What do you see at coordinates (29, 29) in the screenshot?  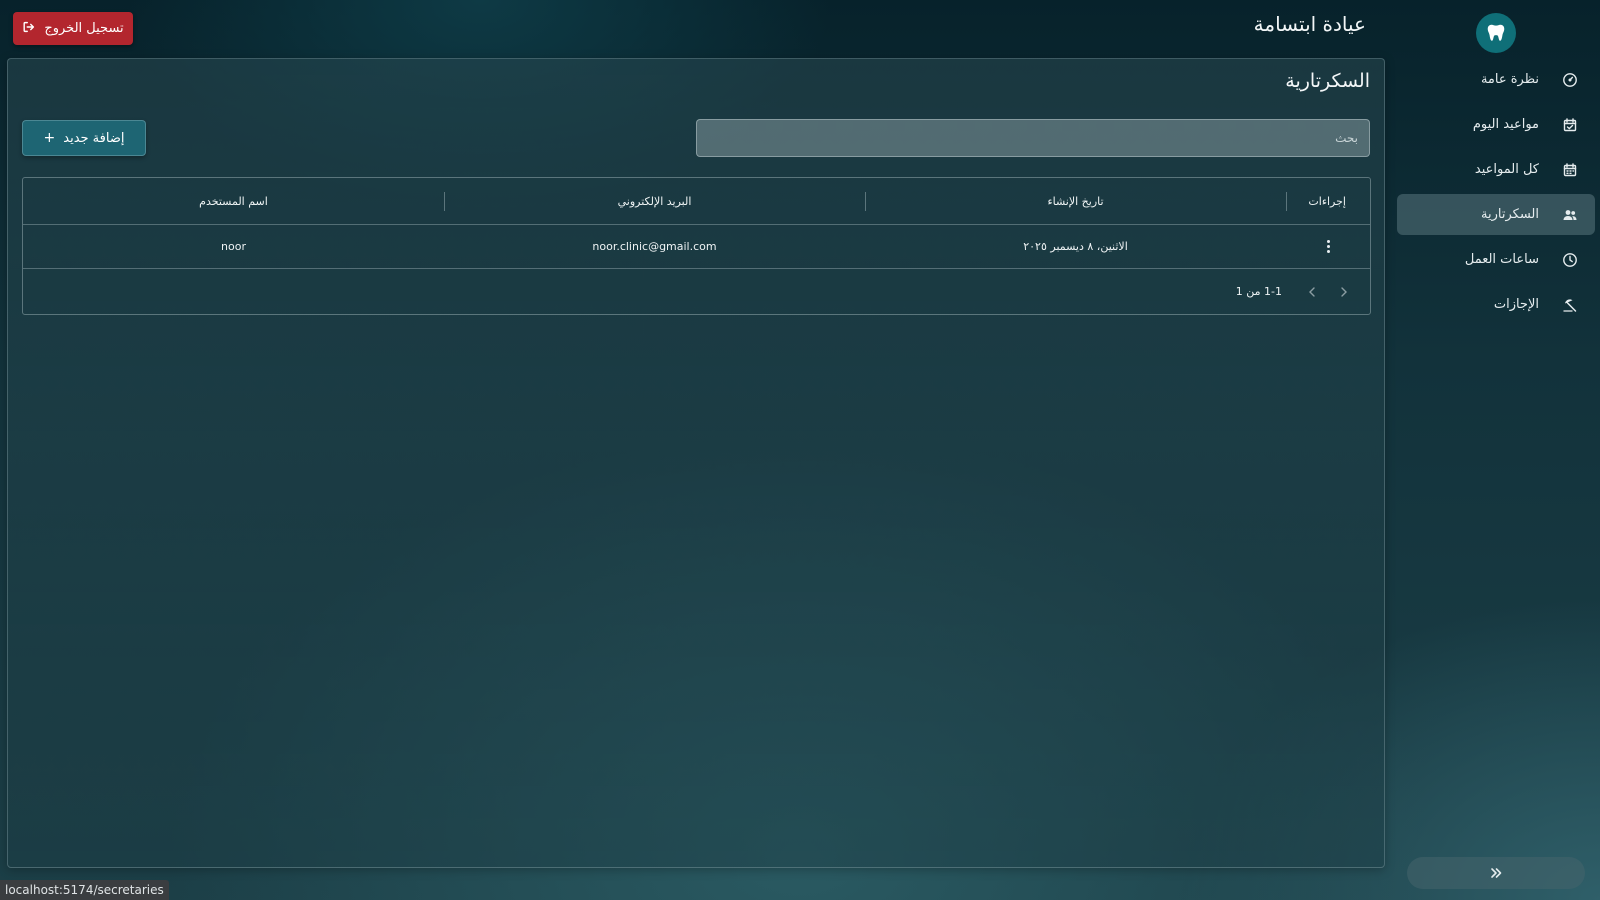 I see `logout-icon` at bounding box center [29, 29].